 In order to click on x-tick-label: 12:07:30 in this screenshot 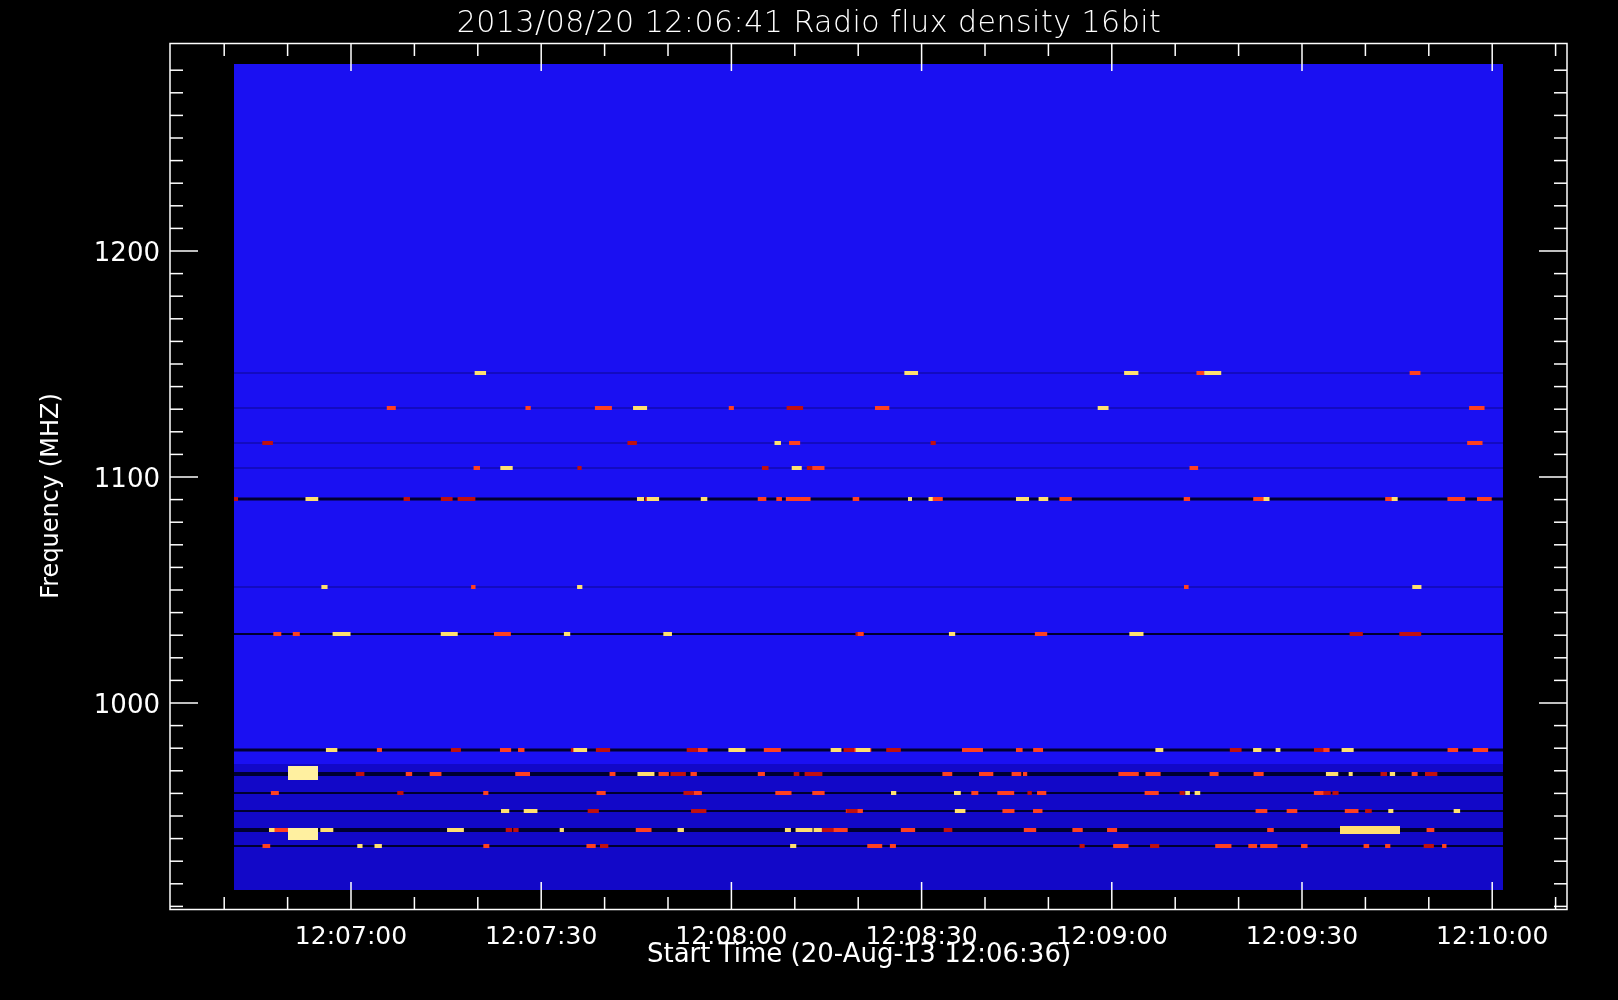, I will do `click(541, 935)`.